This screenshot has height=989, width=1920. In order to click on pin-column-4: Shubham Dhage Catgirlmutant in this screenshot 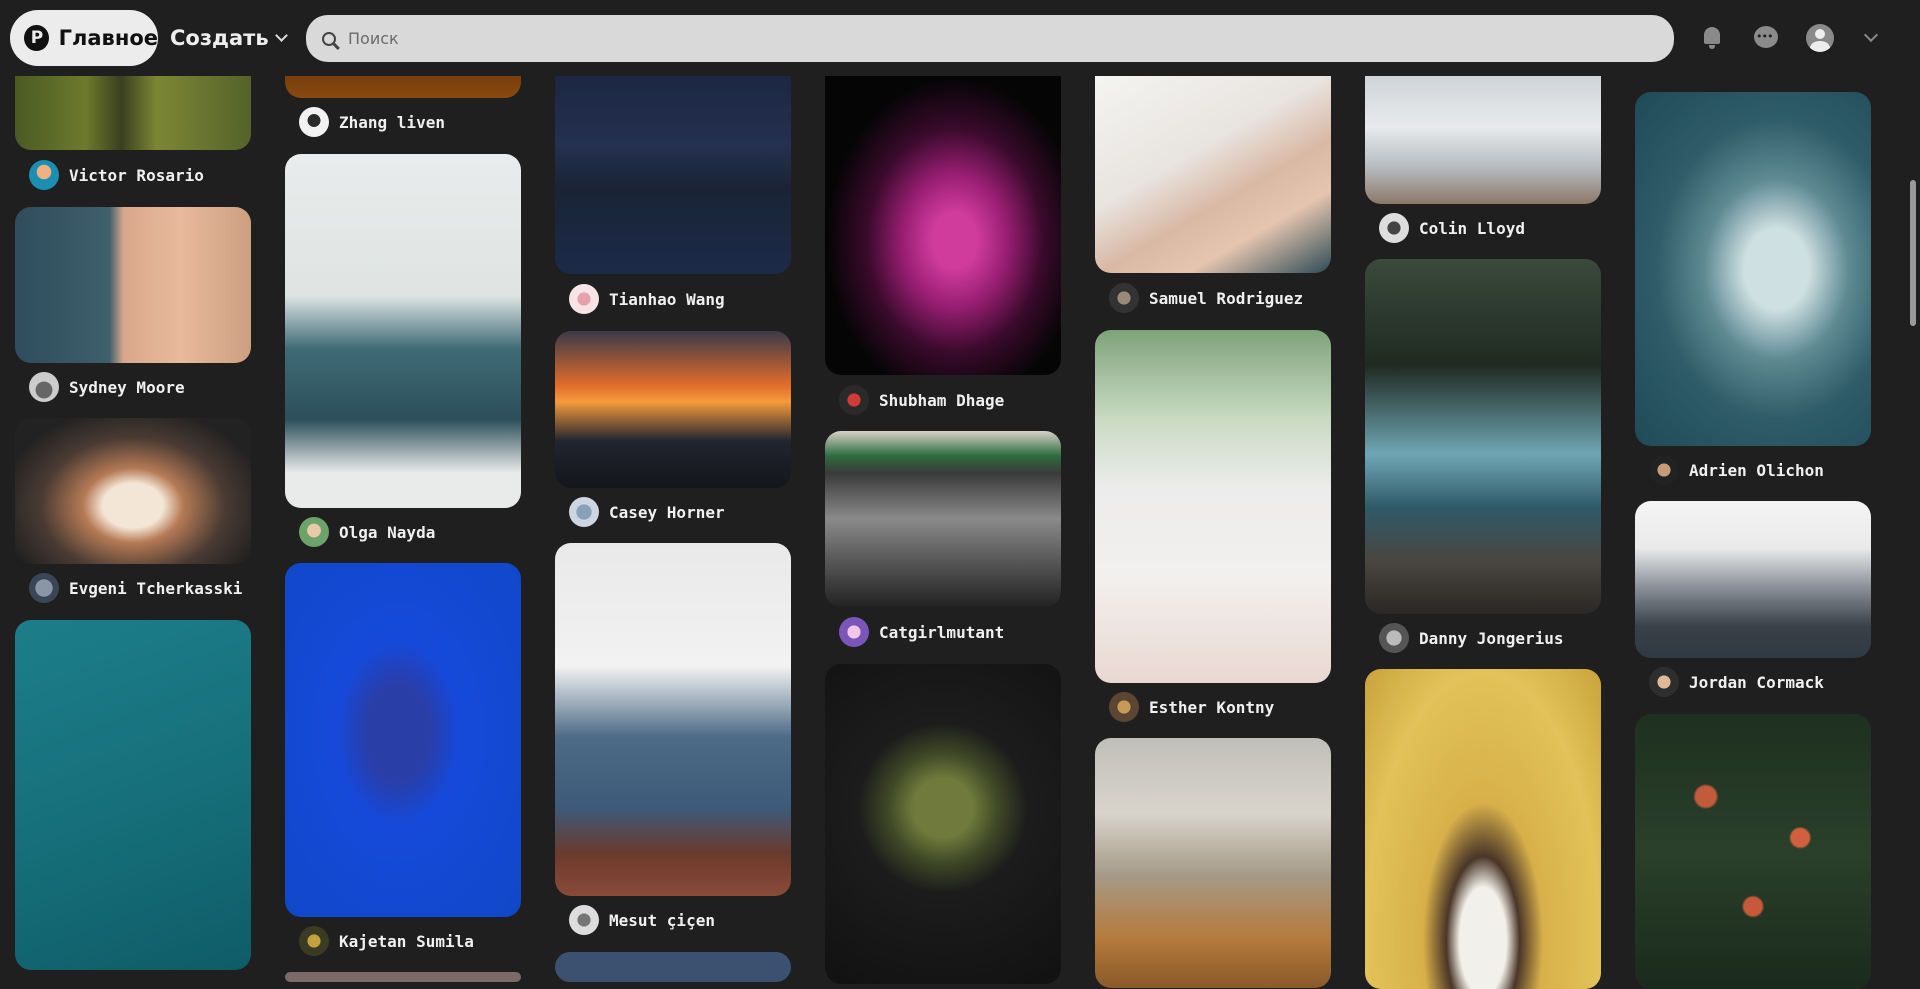, I will do `click(943, 492)`.